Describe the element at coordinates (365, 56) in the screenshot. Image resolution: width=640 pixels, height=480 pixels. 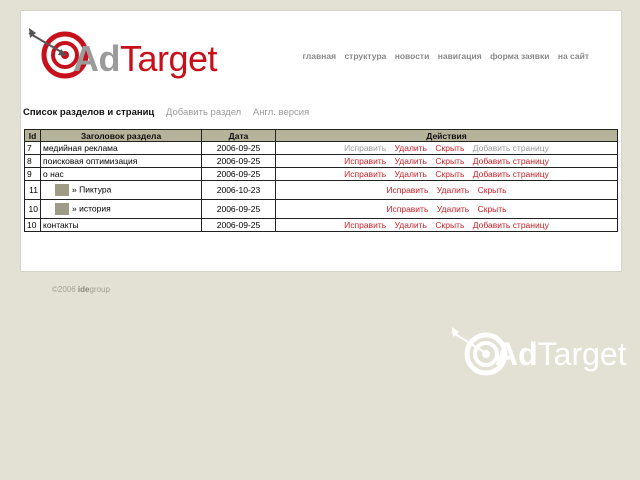
I see `nav-structure: структура` at that location.